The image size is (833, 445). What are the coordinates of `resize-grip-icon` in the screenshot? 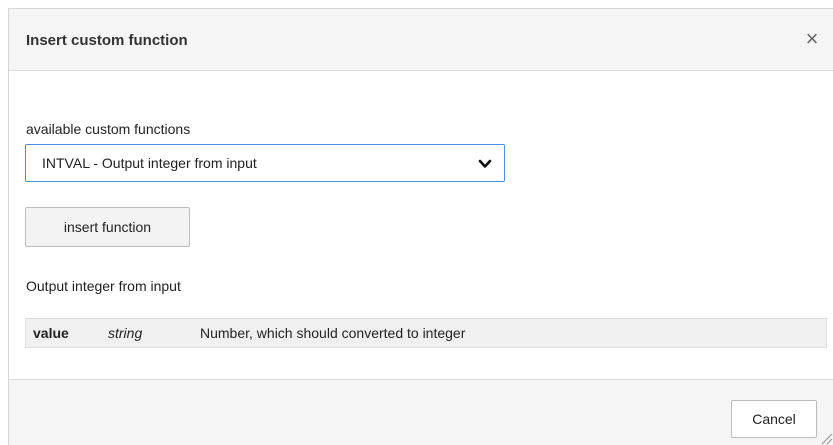 It's located at (826, 438).